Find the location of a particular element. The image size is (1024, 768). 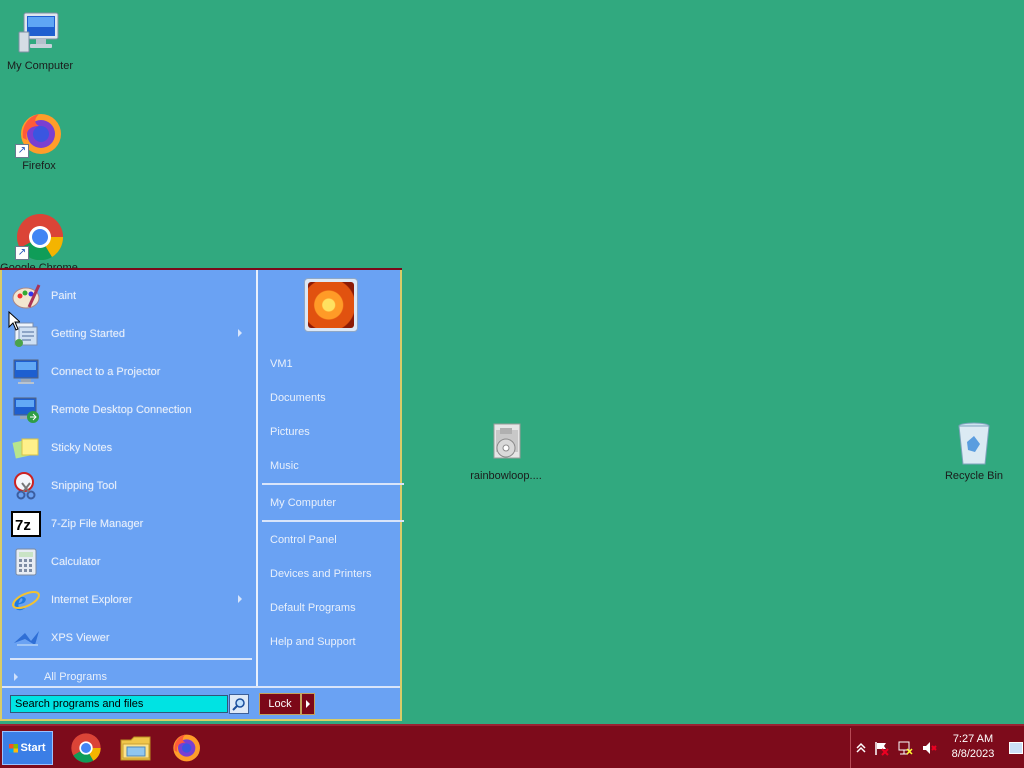

chrome-icon is located at coordinates (86, 748).